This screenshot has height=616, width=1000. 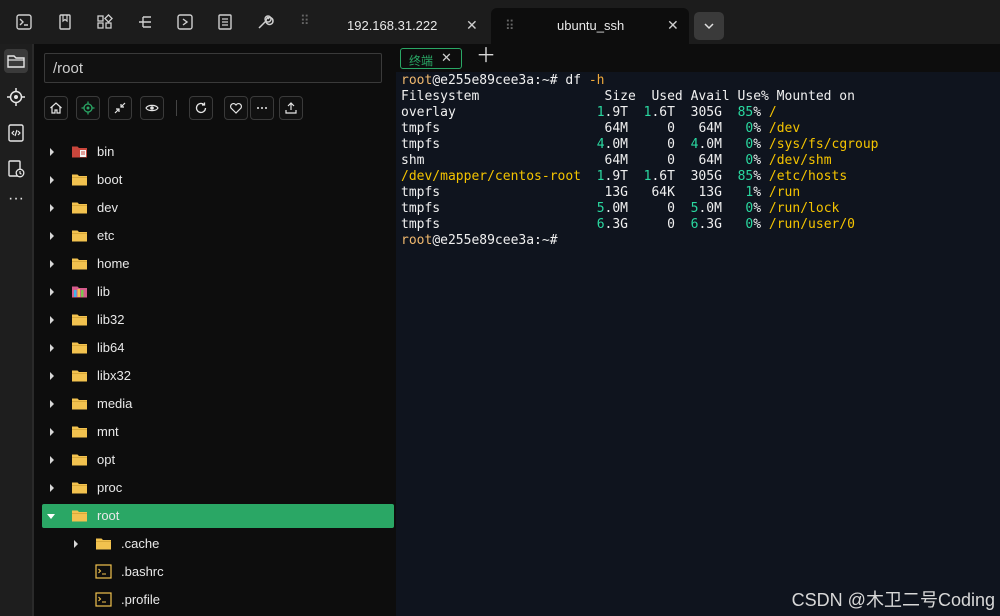 I want to click on tree-item-dot-profile: .profile, so click(x=218, y=600).